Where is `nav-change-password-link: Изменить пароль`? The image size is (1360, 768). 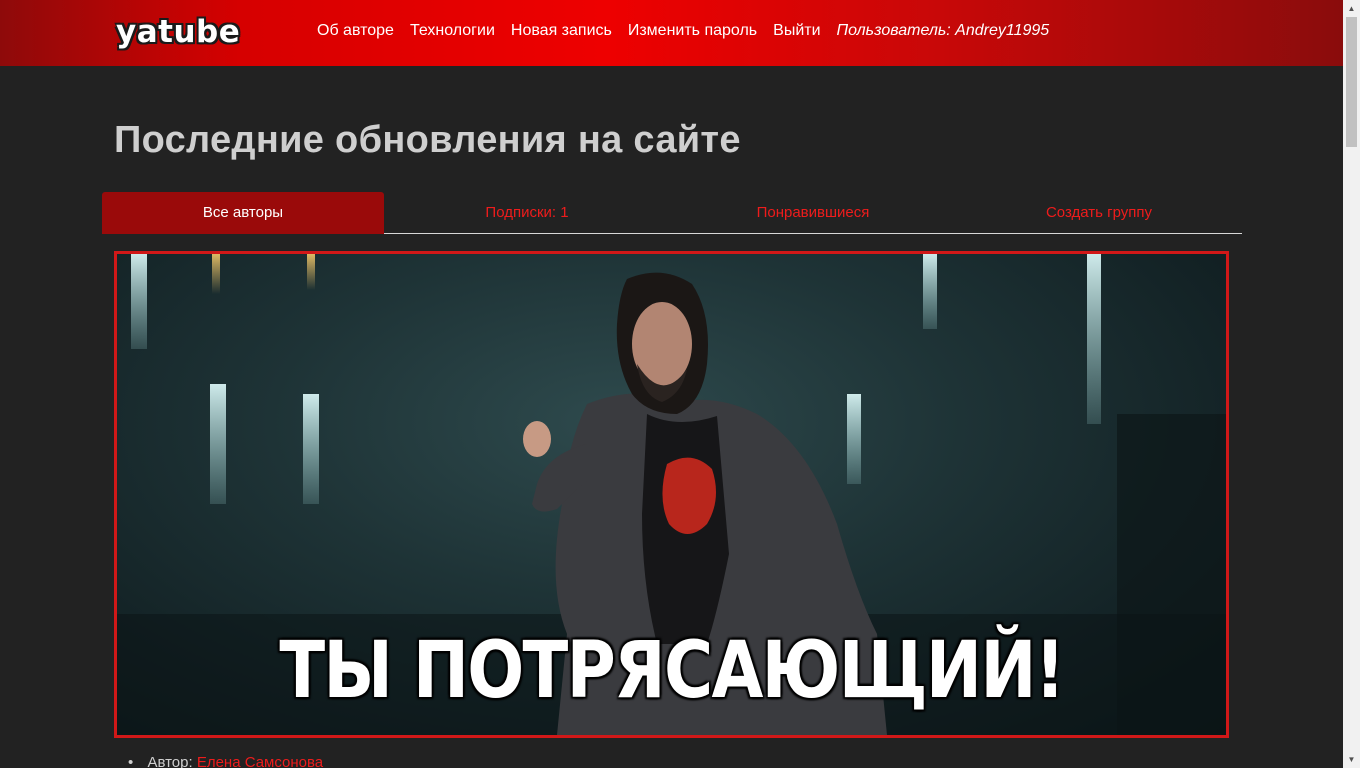
nav-change-password-link: Изменить пароль is located at coordinates (692, 31).